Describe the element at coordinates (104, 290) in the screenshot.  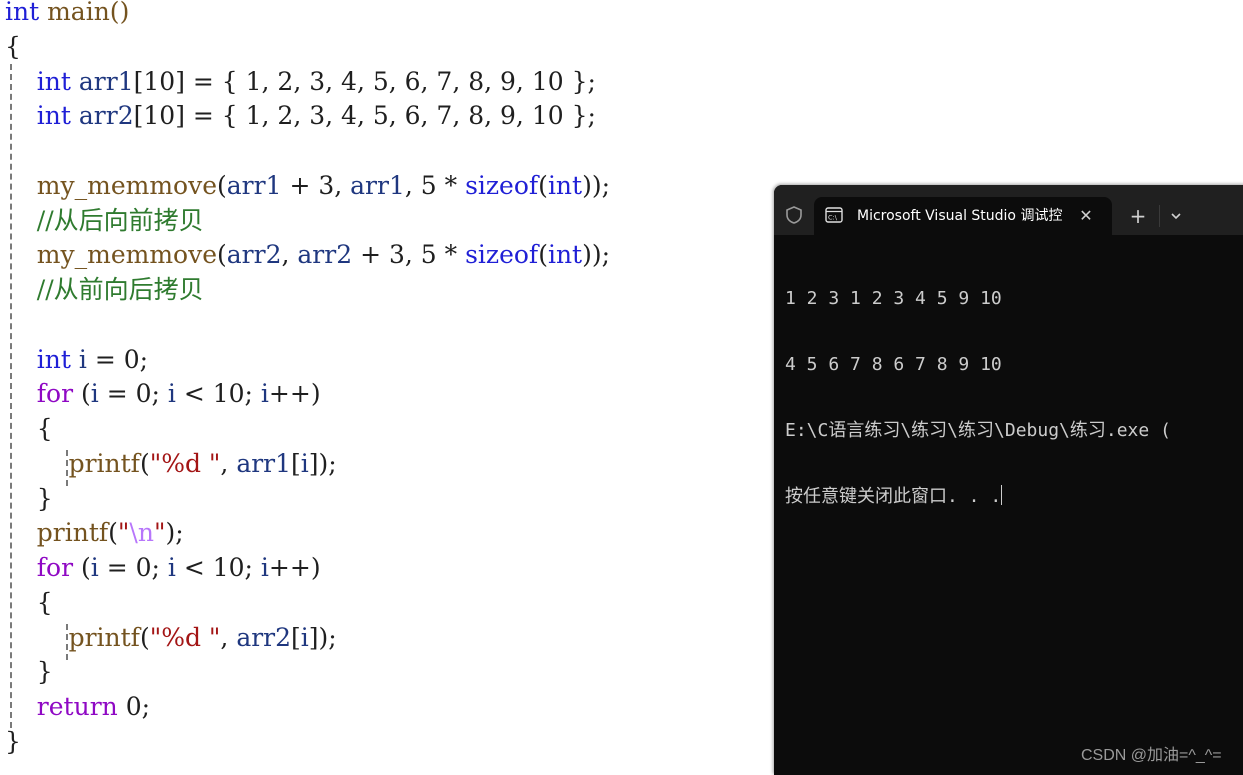
I see `code-line: //从前向后拷贝` at that location.